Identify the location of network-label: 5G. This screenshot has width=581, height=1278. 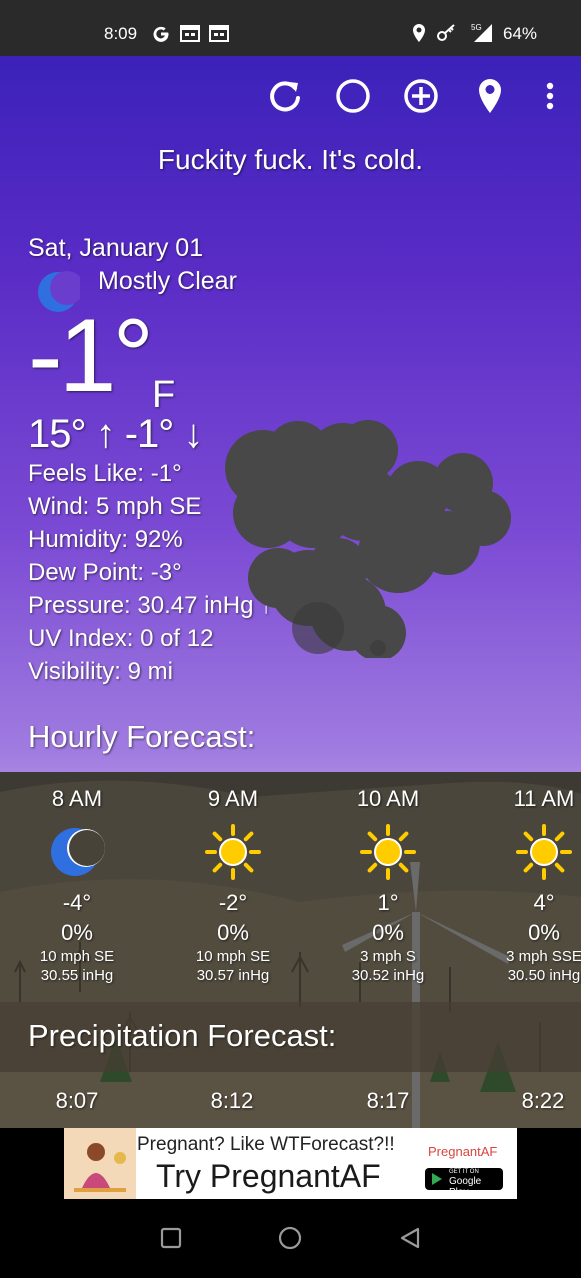
(476, 27).